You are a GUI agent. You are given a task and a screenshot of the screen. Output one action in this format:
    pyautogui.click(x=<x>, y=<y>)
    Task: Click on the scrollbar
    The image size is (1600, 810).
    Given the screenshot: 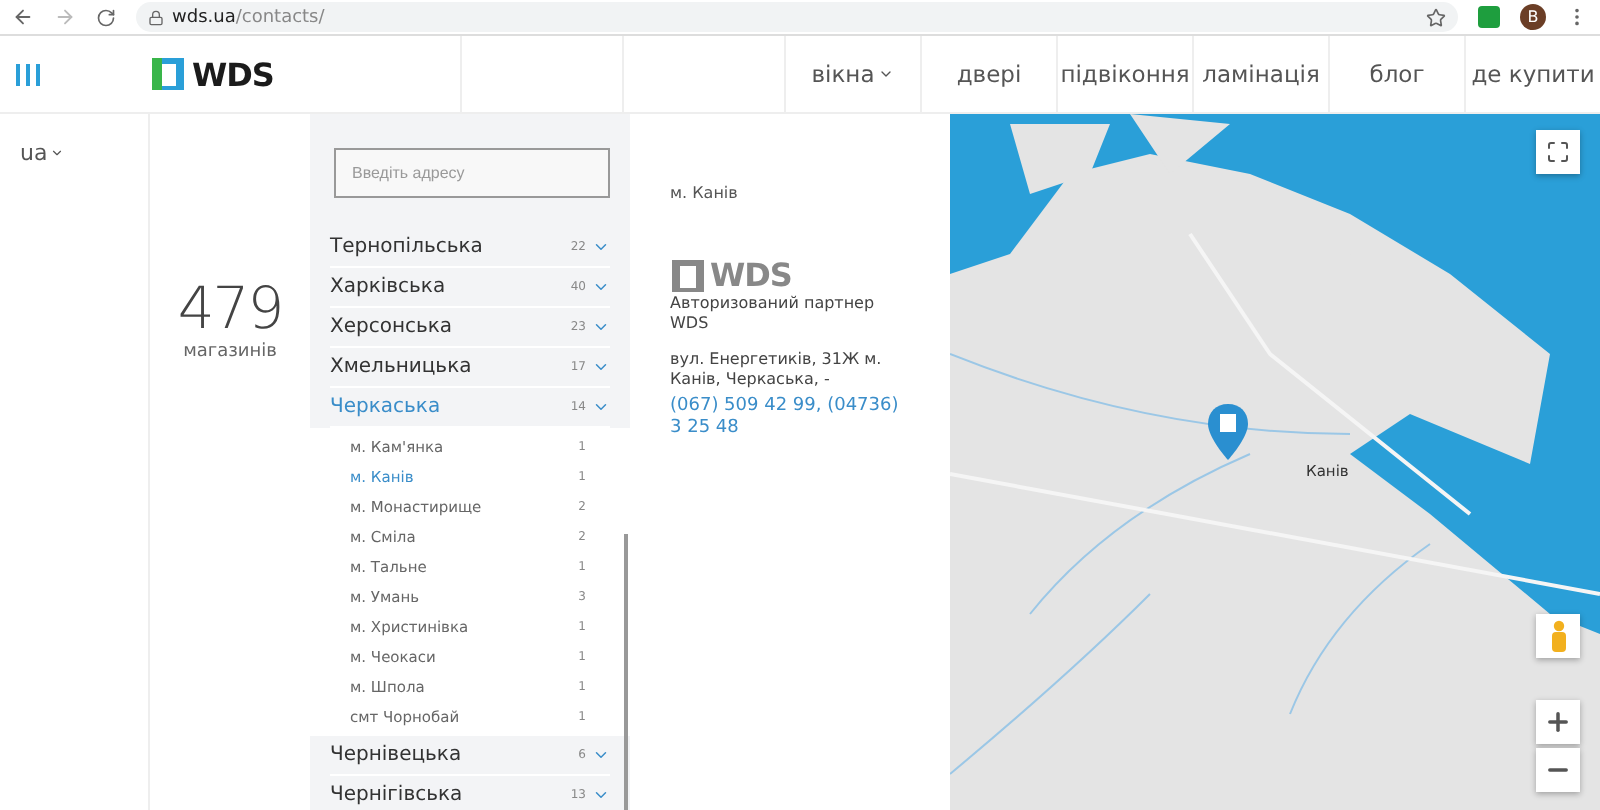 What is the action you would take?
    pyautogui.click(x=626, y=672)
    